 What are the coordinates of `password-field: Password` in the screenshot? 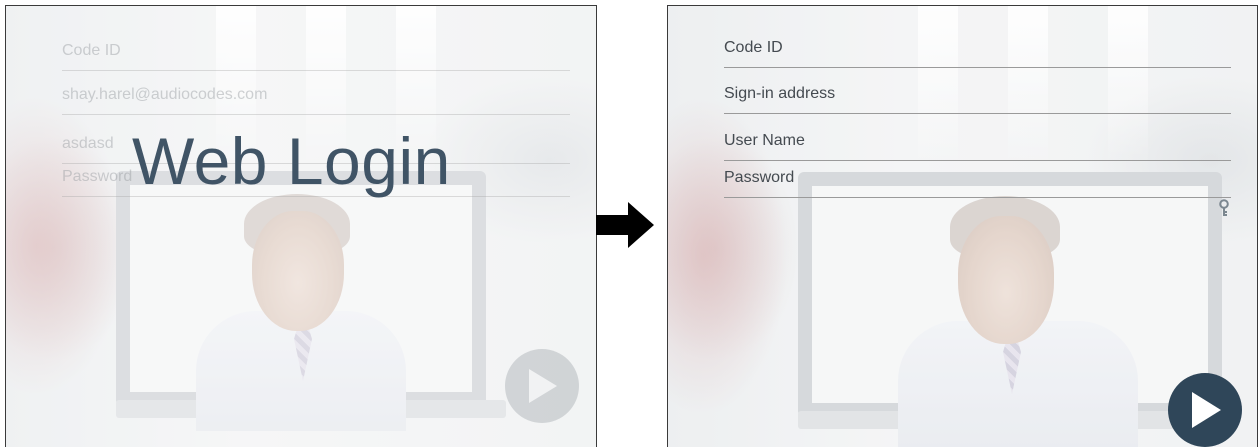 It's located at (977, 178).